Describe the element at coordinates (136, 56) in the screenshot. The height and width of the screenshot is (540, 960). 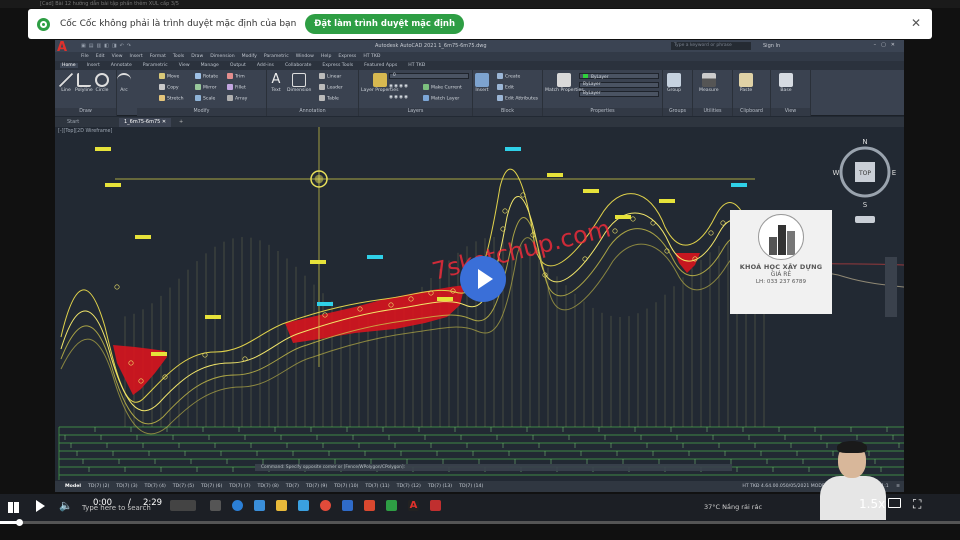
I see `menu-item-3: Insert` at that location.